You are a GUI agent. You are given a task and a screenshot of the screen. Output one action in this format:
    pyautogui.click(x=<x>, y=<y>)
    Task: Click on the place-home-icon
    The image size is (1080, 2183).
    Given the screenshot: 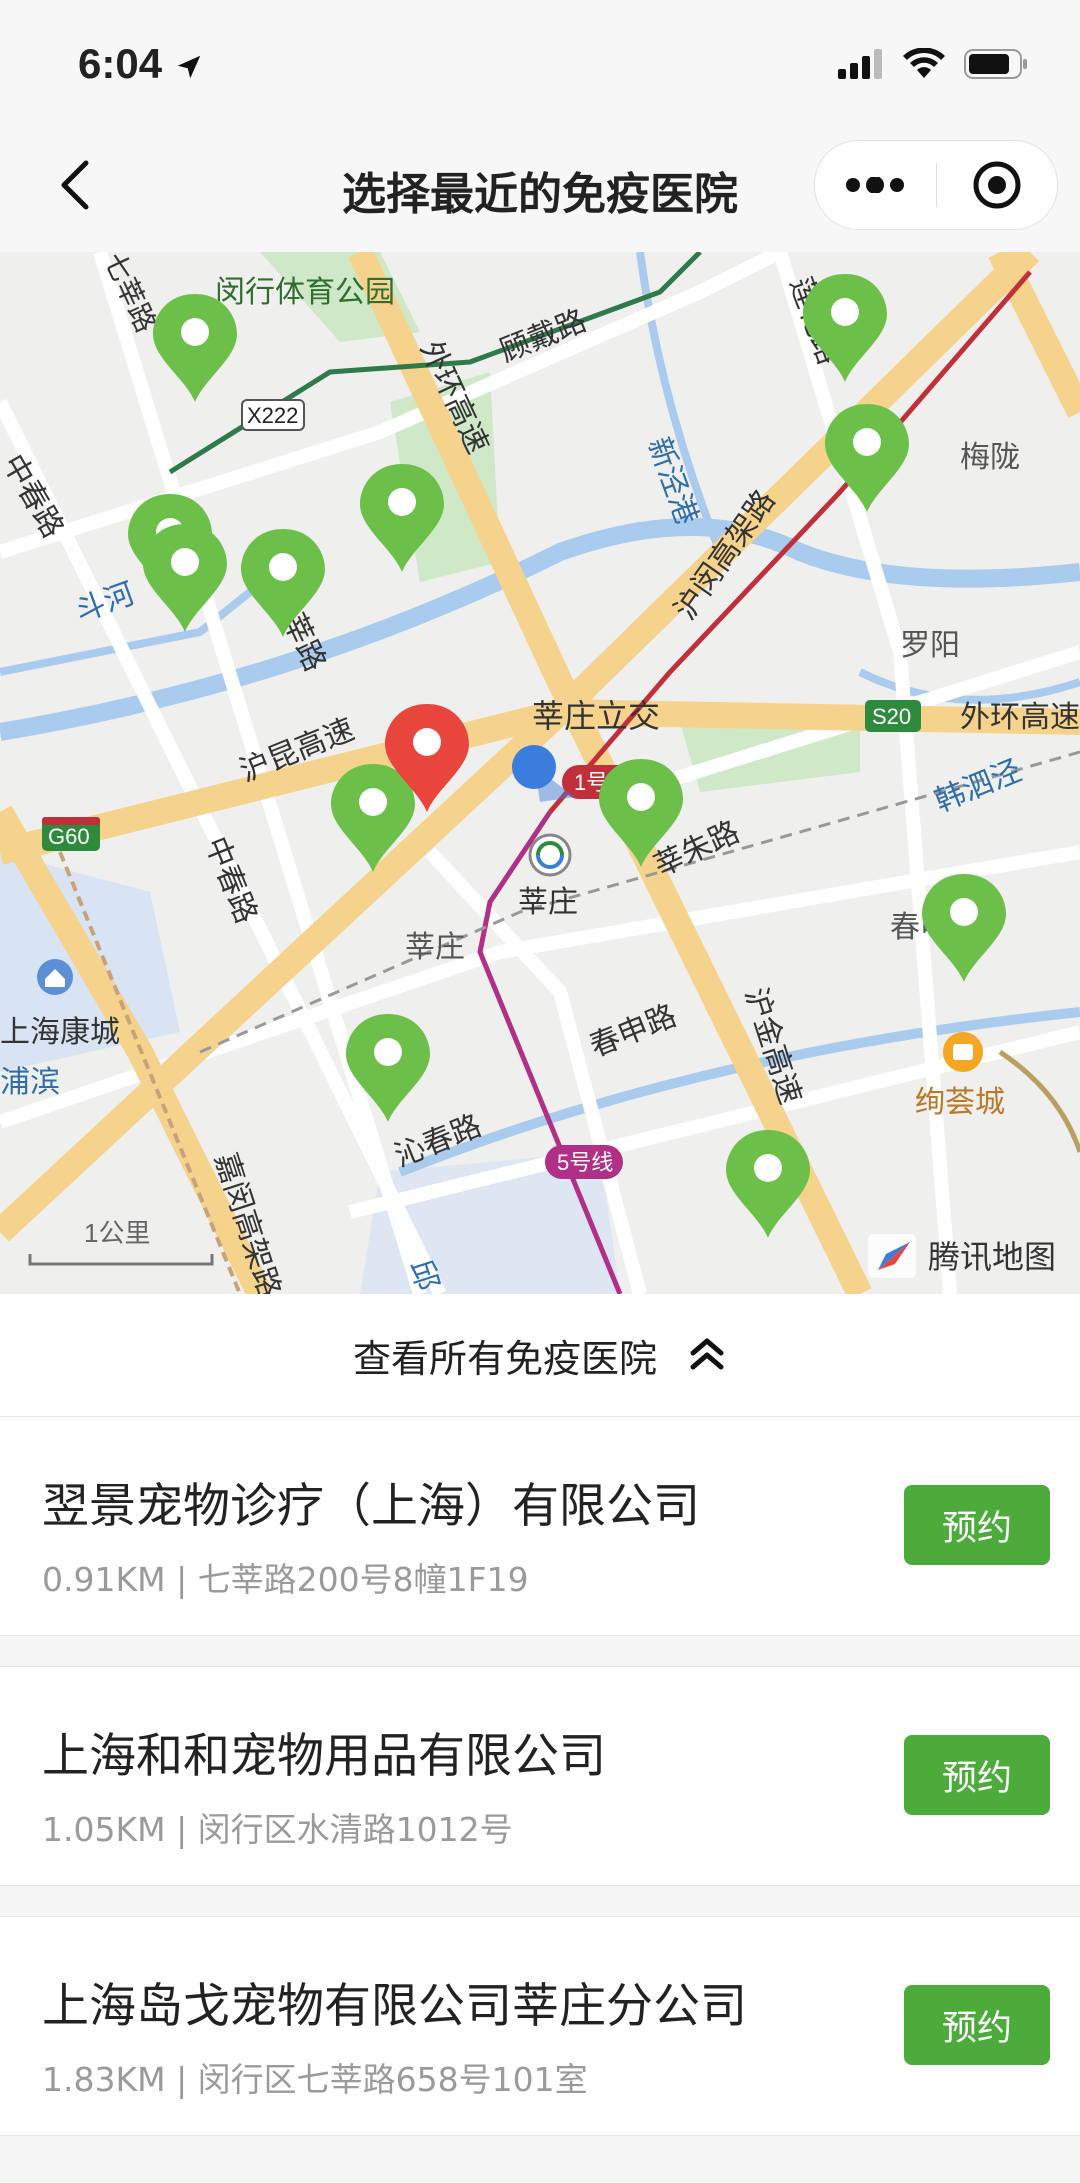 What is the action you would take?
    pyautogui.click(x=55, y=977)
    